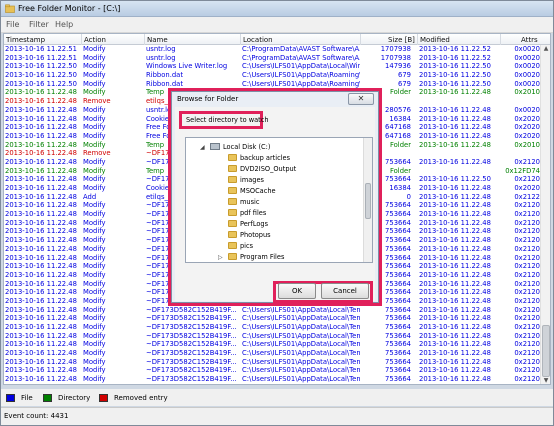 The image size is (554, 426). Describe the element at coordinates (255, 235) in the screenshot. I see `tree-node-label: Photopus` at that location.